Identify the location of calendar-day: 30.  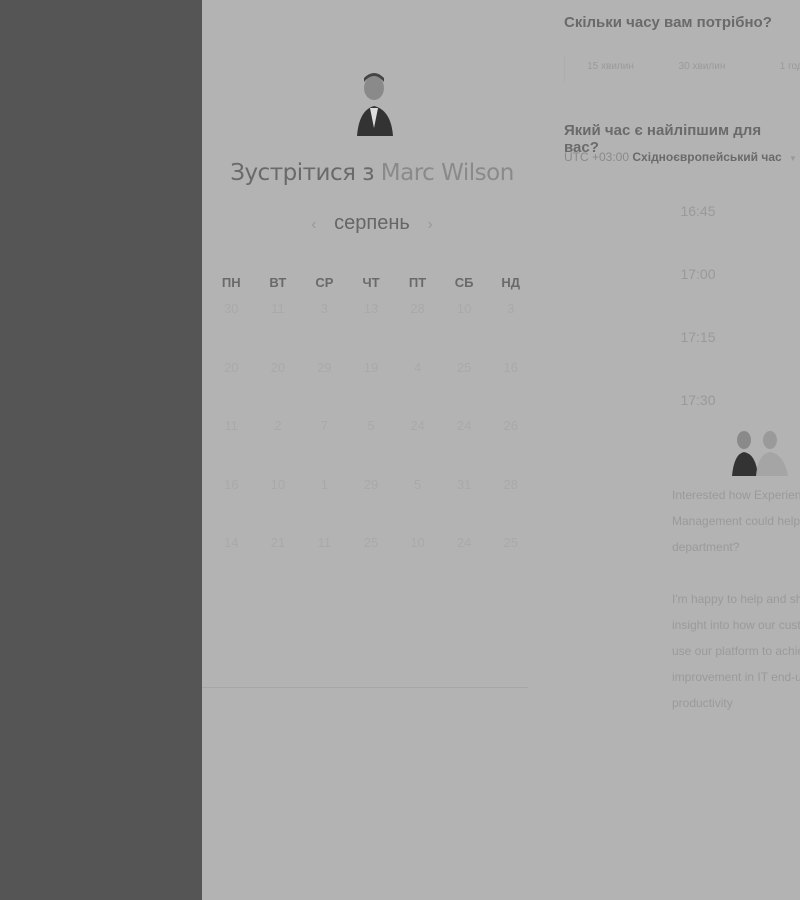
(231, 330).